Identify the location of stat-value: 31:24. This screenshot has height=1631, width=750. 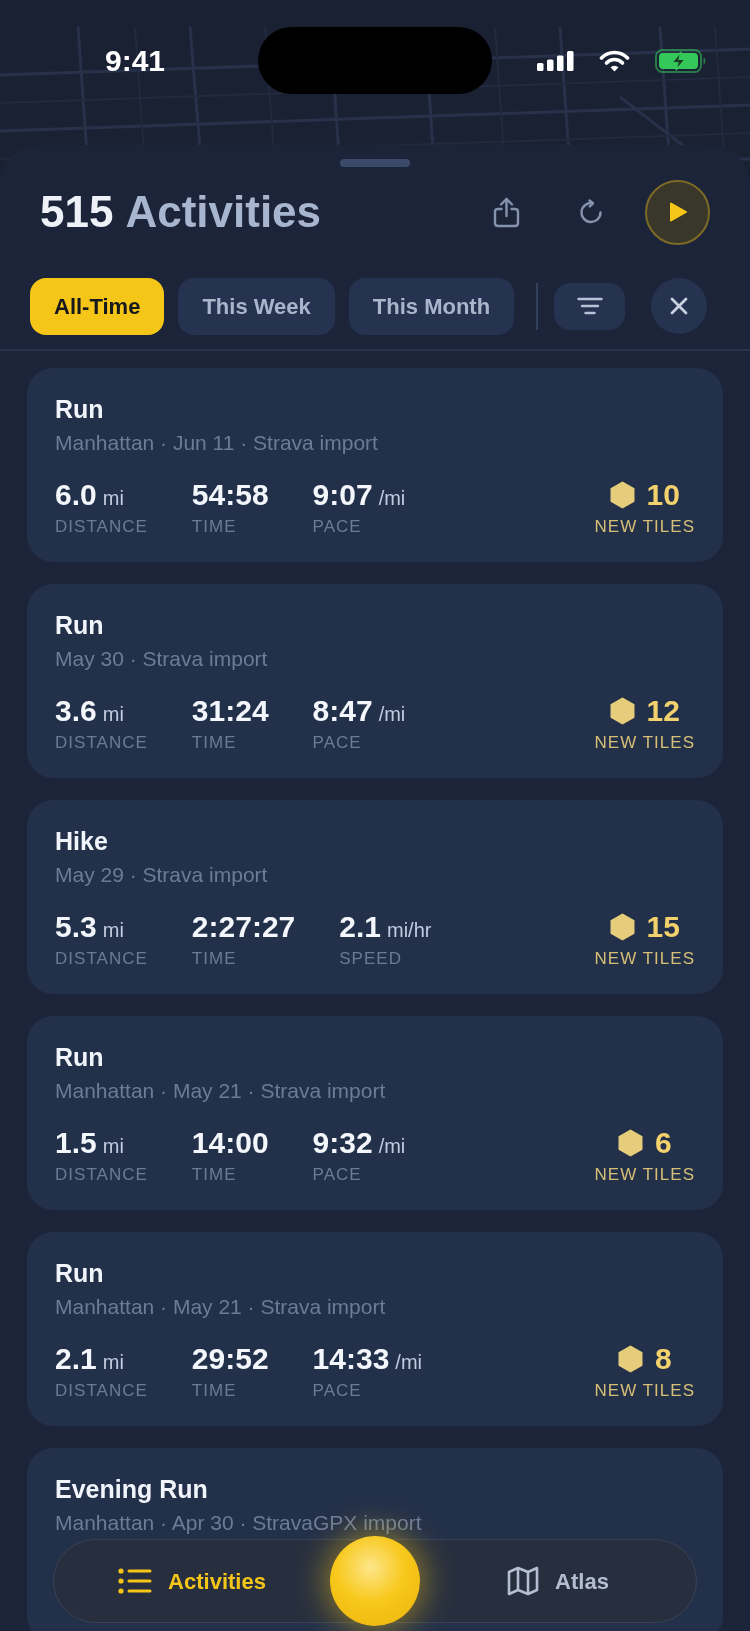
(230, 711).